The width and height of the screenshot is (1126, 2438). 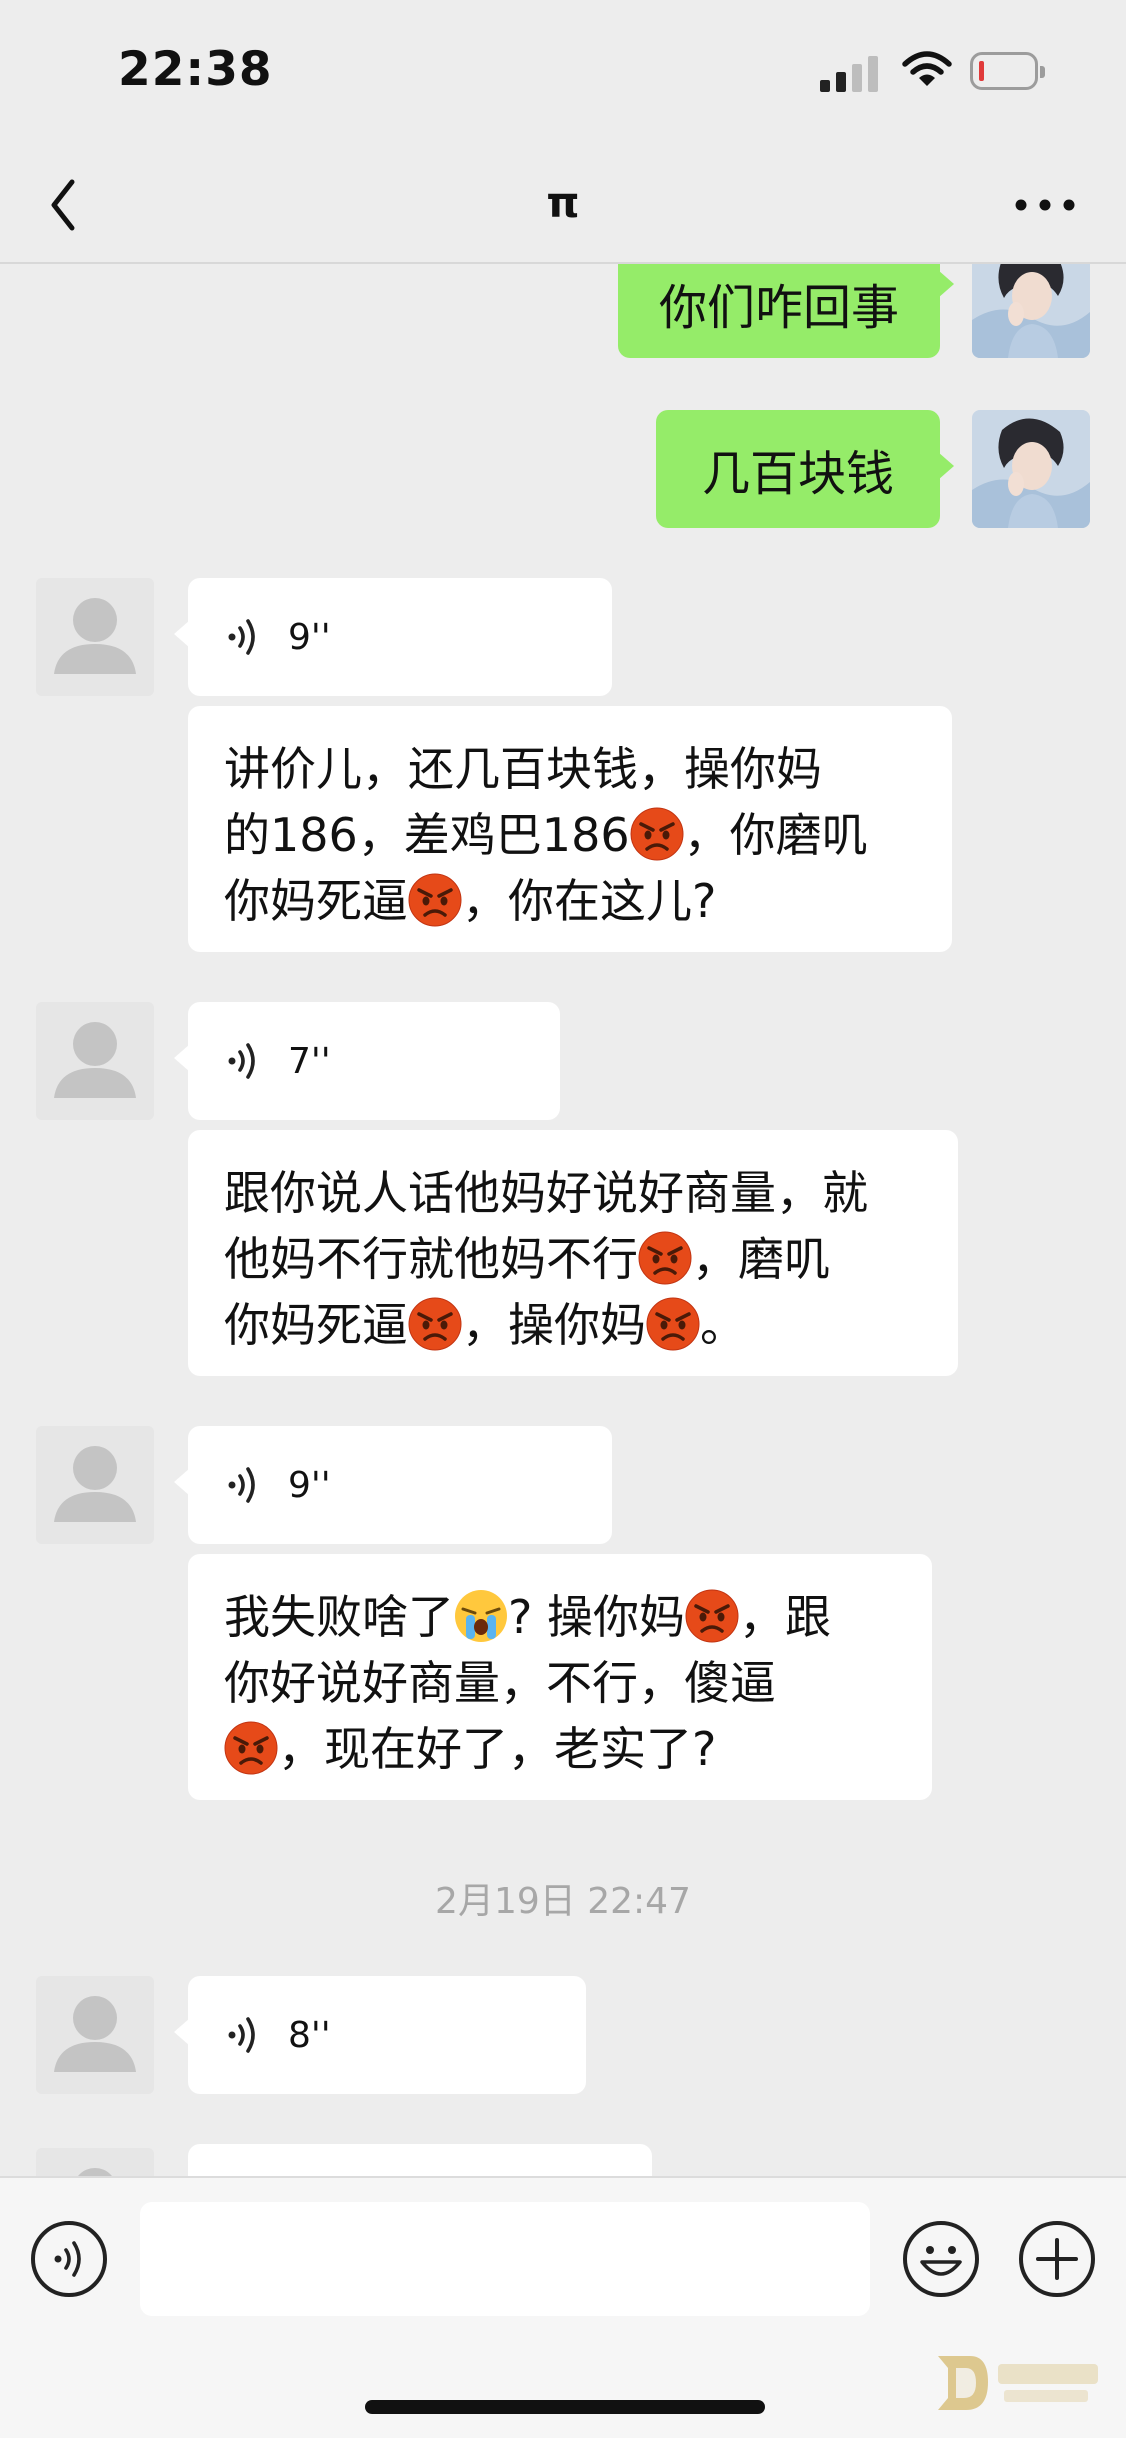 I want to click on text-message-body: 讲价儿，还几百块钱，操你妈 的186，差鸡巴186 ，你磨叽 你妈死逼 ，你在这儿?, so click(x=546, y=835).